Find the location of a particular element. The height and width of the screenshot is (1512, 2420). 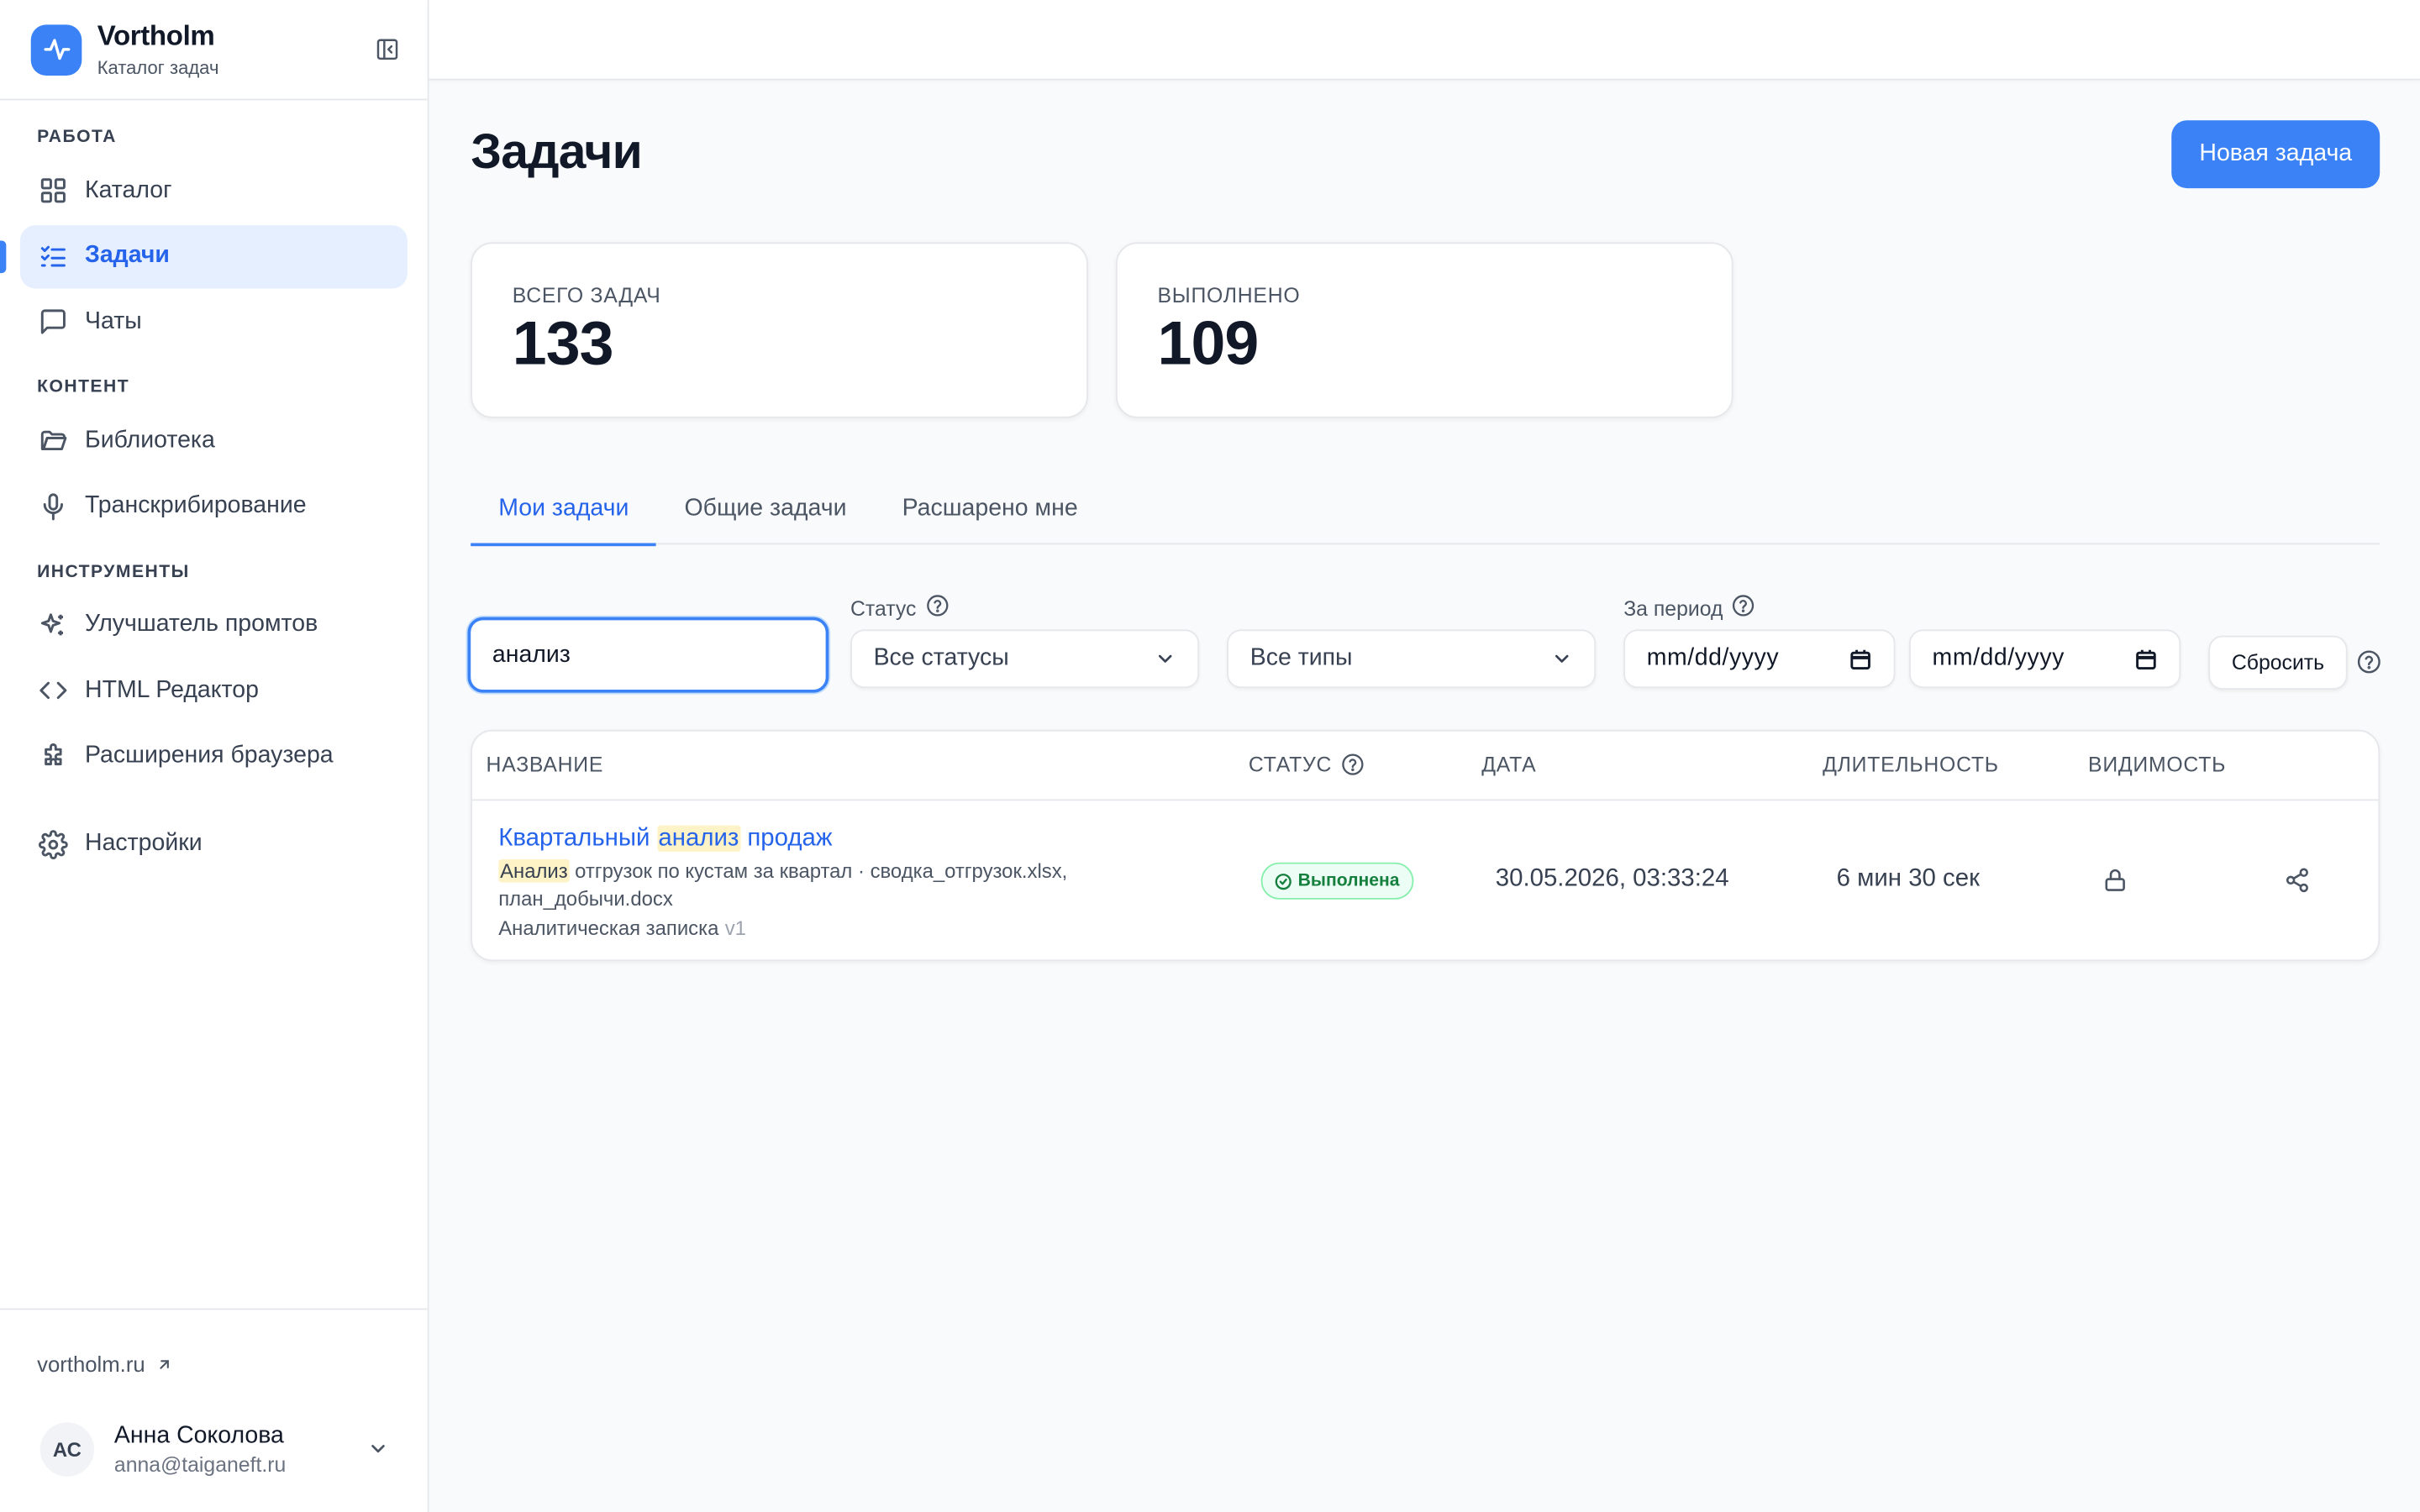

new-task-button: Новая задача is located at coordinates (2276, 154).